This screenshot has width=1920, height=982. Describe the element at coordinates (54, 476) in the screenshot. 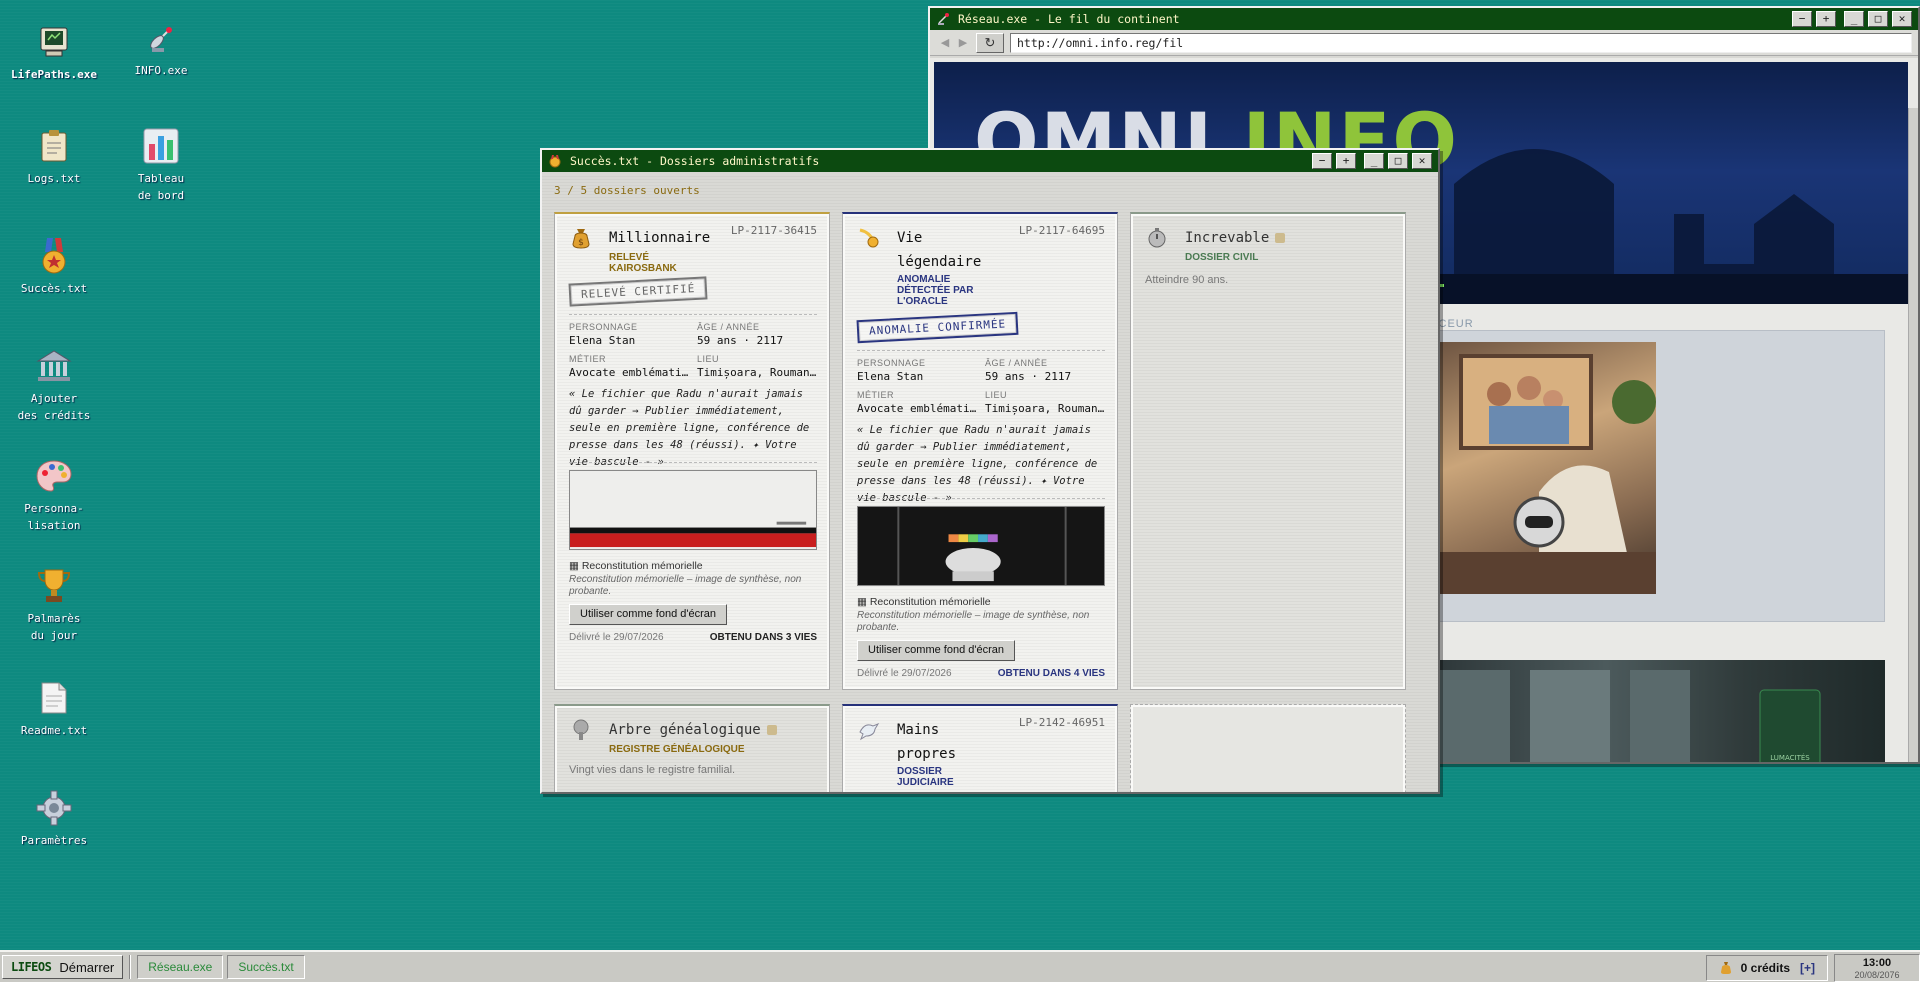

I see `palette-icon` at that location.